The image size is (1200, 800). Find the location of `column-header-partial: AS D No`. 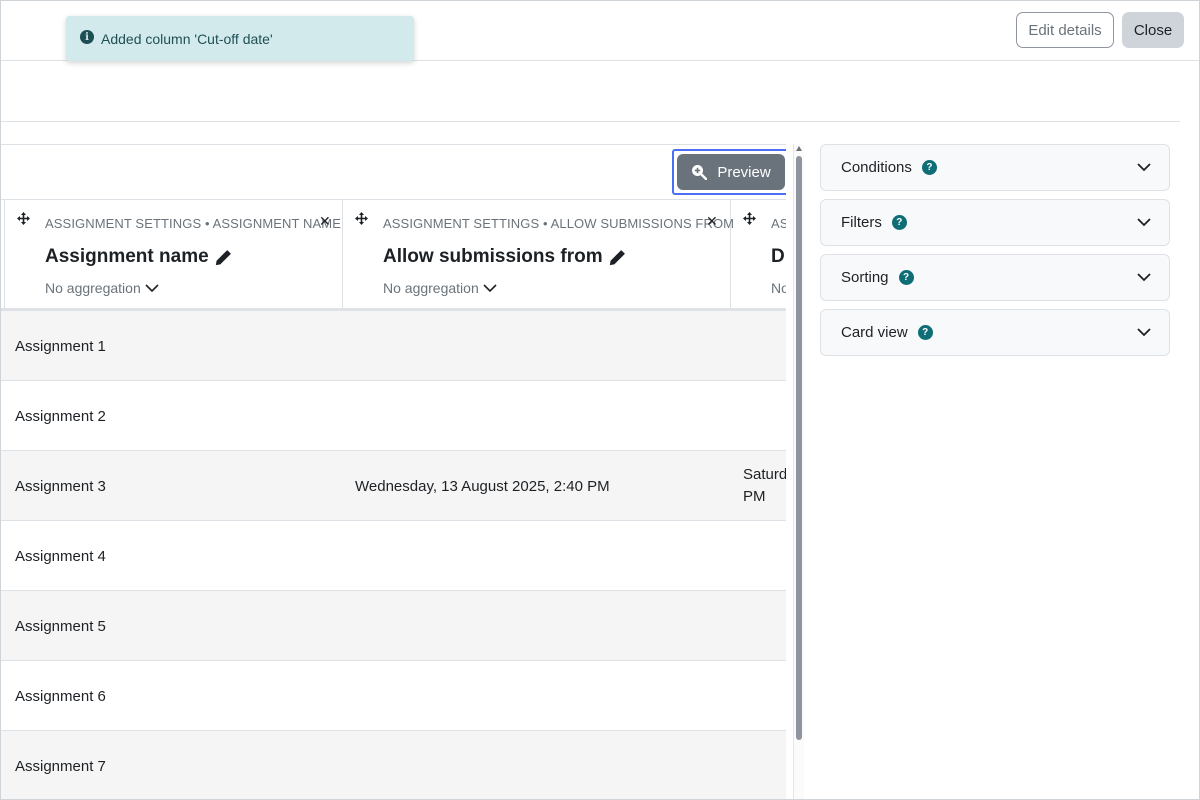

column-header-partial: AS D No is located at coordinates (758, 254).